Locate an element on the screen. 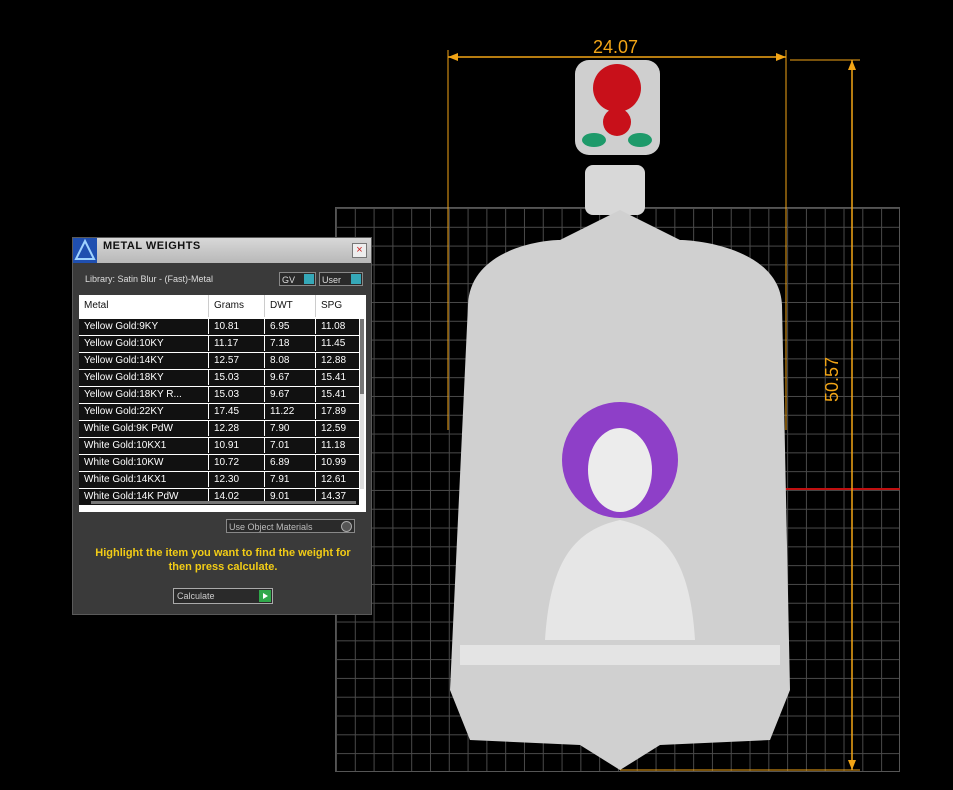 The height and width of the screenshot is (790, 953). gv-toggle-indicator is located at coordinates (309, 279).